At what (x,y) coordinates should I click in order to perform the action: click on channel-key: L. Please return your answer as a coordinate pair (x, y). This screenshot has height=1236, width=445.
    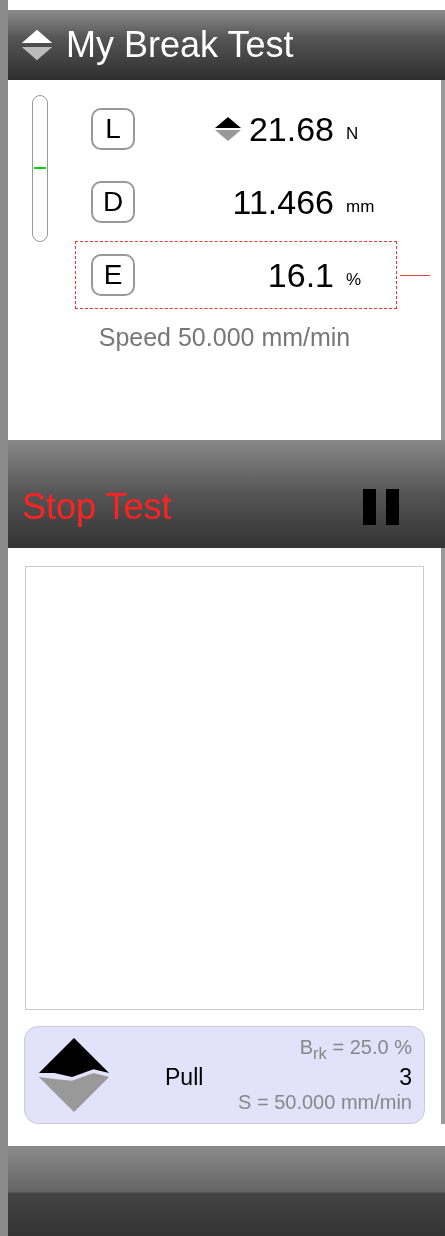
    Looking at the image, I should click on (113, 129).